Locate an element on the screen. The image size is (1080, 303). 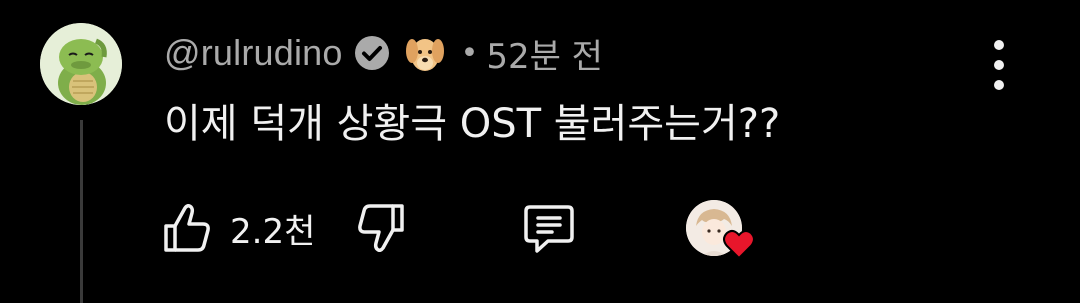
comment-meta: @rulrudino • 52분 전 is located at coordinates (383, 53).